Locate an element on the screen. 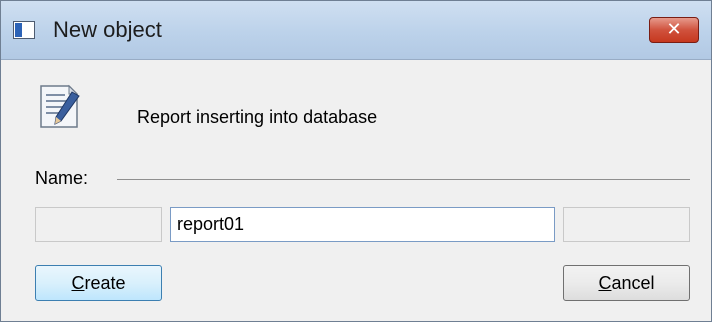 The height and width of the screenshot is (322, 712). group-divider is located at coordinates (403, 179).